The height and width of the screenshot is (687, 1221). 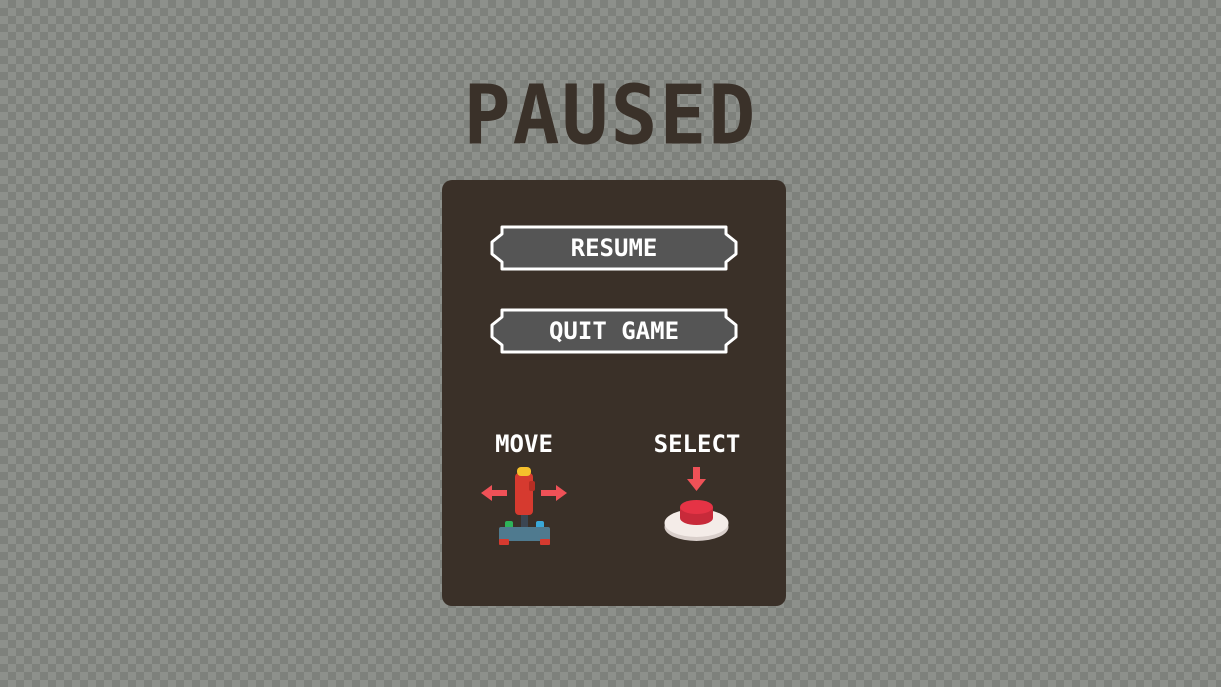 I want to click on move-label: MOVE, so click(x=524, y=444).